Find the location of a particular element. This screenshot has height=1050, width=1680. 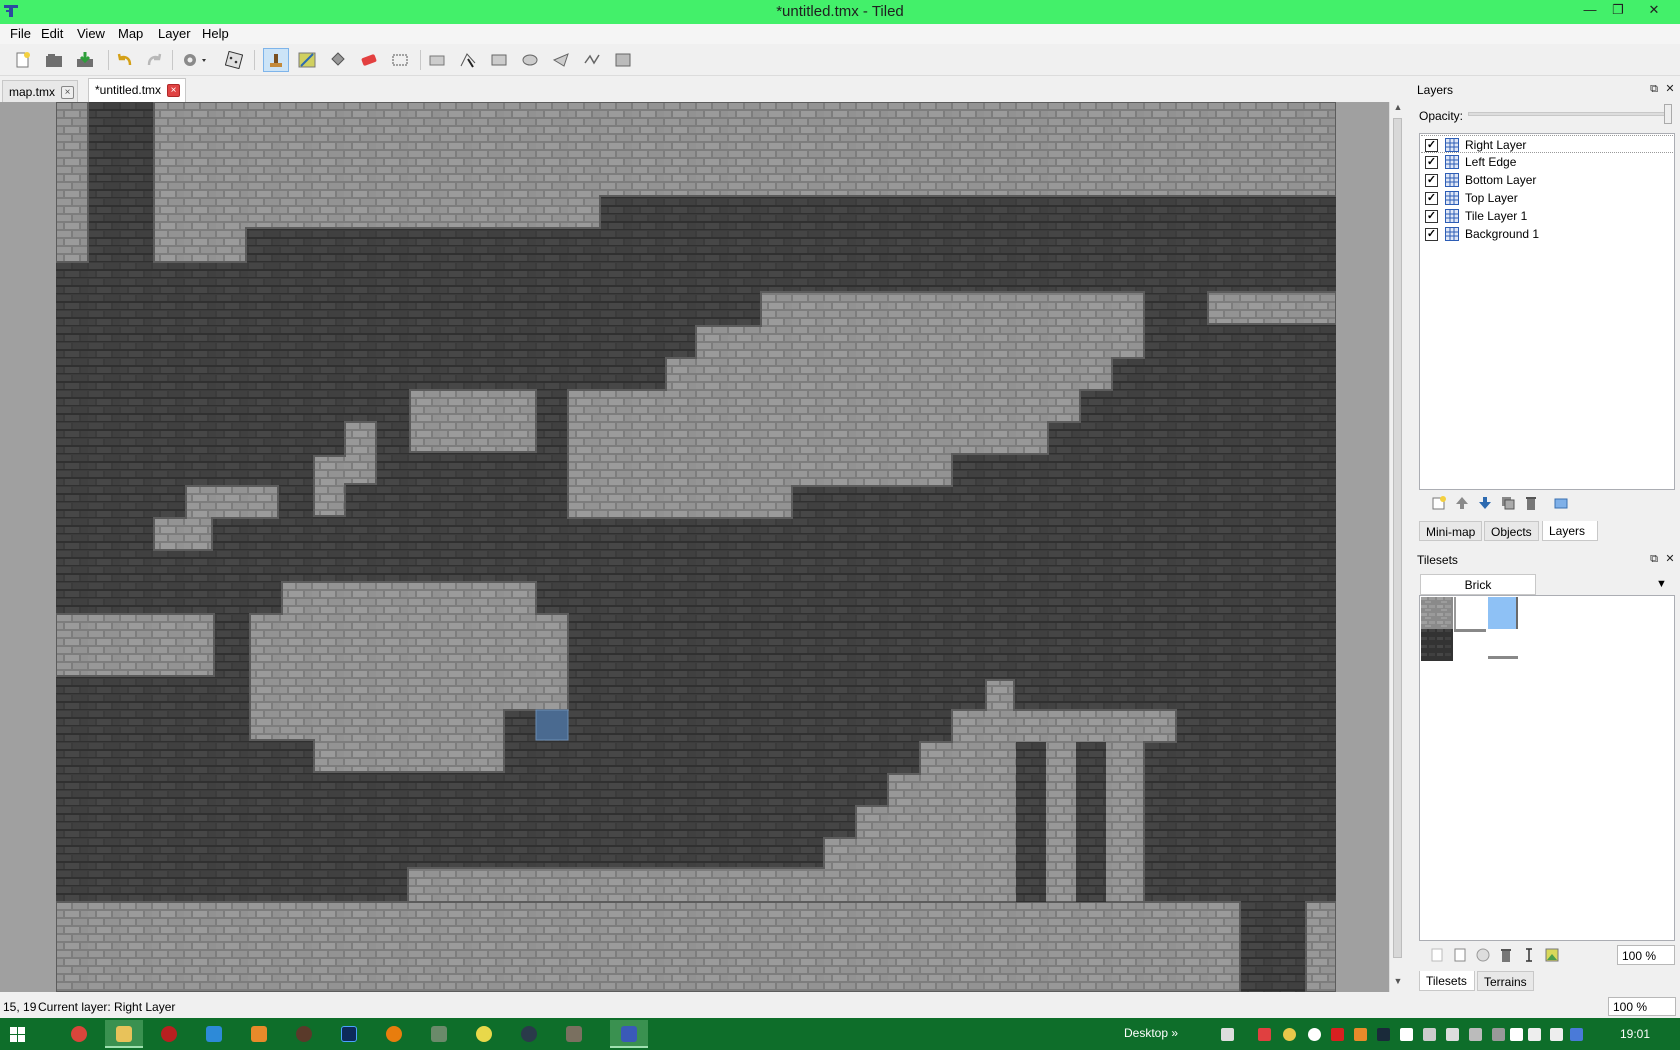

tileset-properties-icon is located at coordinates (1483, 955).